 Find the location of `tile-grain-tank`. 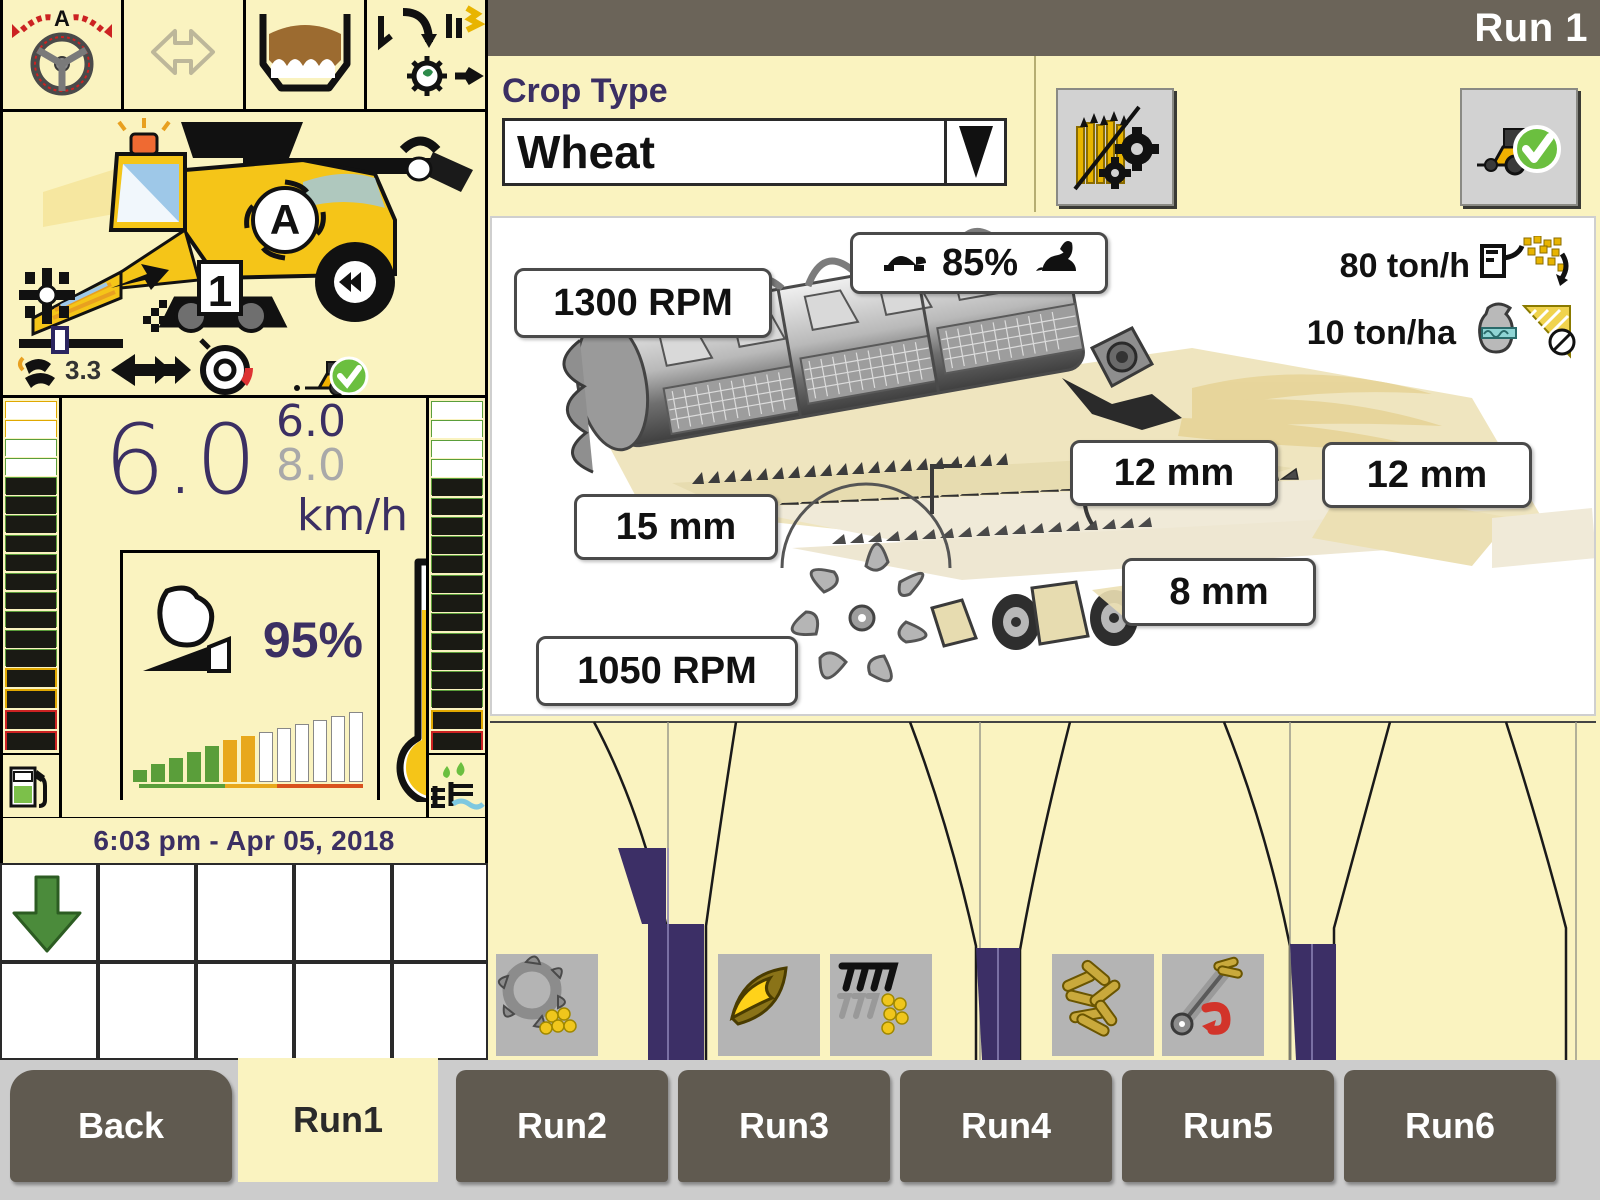

tile-grain-tank is located at coordinates (304, 56).